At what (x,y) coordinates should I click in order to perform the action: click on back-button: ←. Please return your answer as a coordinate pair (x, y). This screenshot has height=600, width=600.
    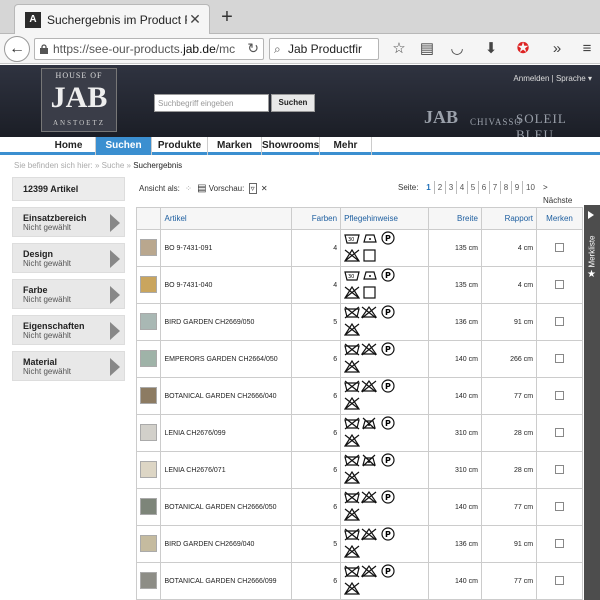
    Looking at the image, I should click on (17, 49).